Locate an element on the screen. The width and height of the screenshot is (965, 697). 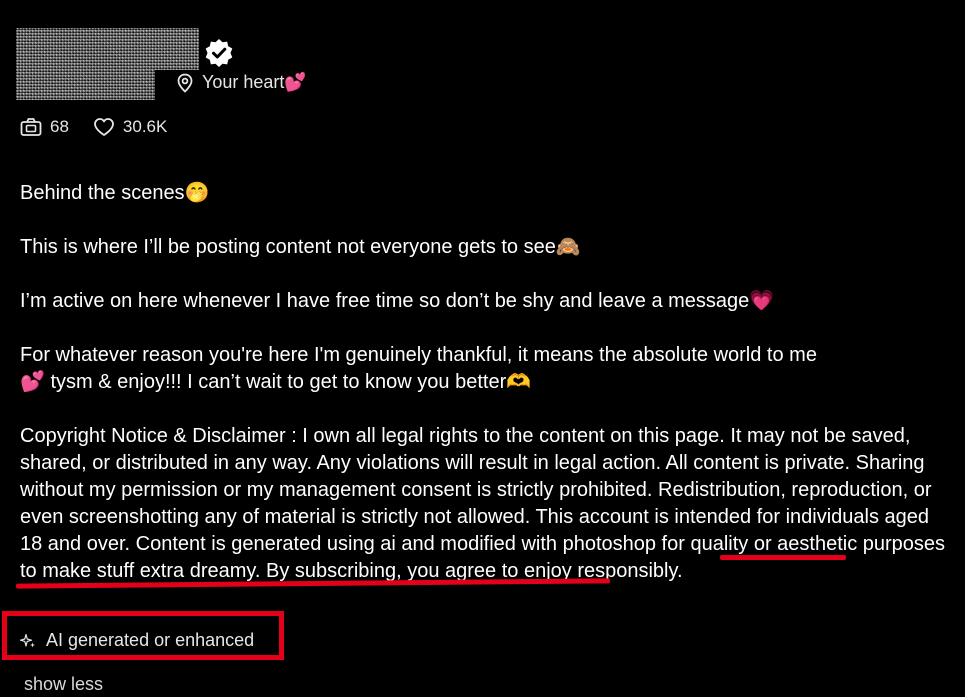
heart-outline-icon is located at coordinates (104, 127).